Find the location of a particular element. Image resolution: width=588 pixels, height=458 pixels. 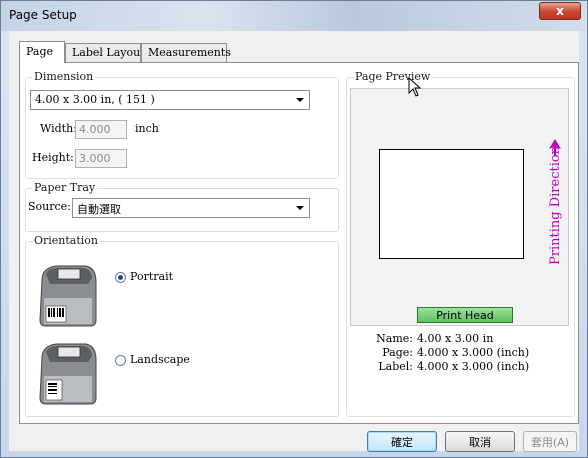

width-label: Width: is located at coordinates (58, 128).